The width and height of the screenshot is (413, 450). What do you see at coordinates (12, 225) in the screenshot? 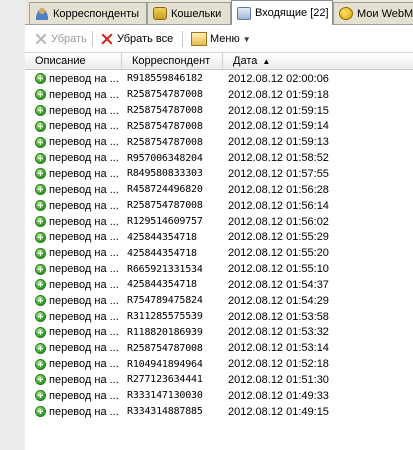
I see `left-panel-edge` at bounding box center [12, 225].